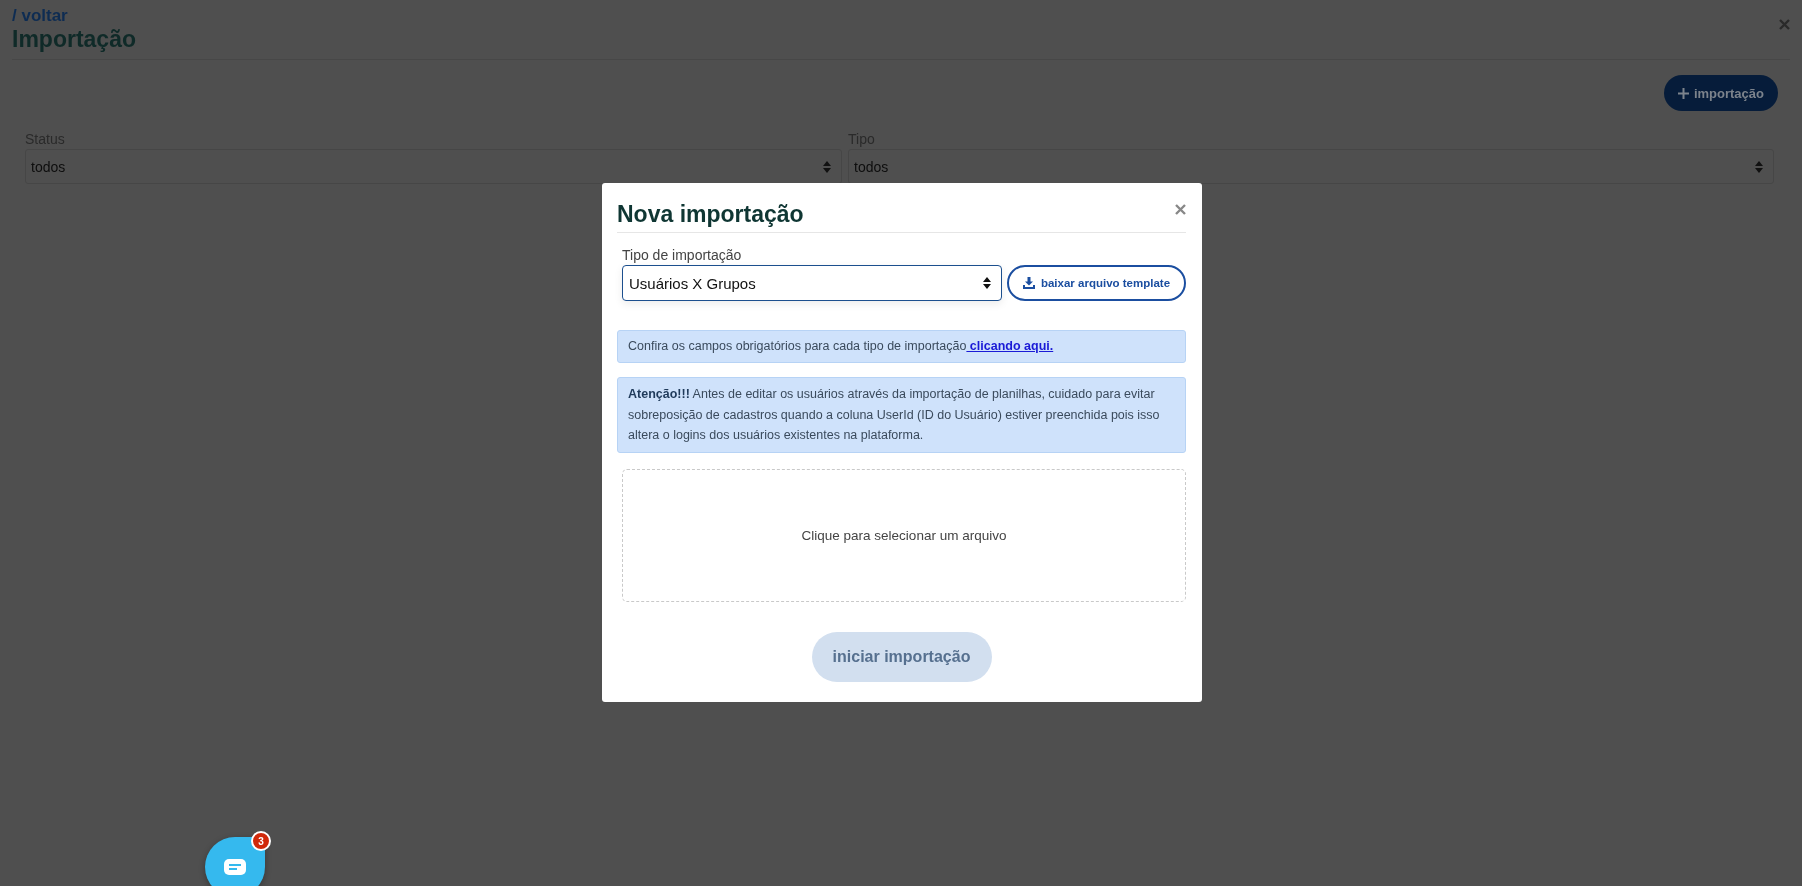  What do you see at coordinates (710, 214) in the screenshot?
I see `modal-title: Nova importação` at bounding box center [710, 214].